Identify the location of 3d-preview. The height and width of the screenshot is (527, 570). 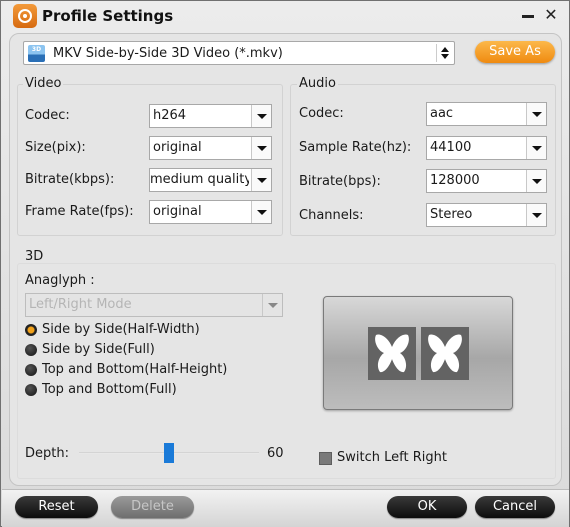
(418, 353).